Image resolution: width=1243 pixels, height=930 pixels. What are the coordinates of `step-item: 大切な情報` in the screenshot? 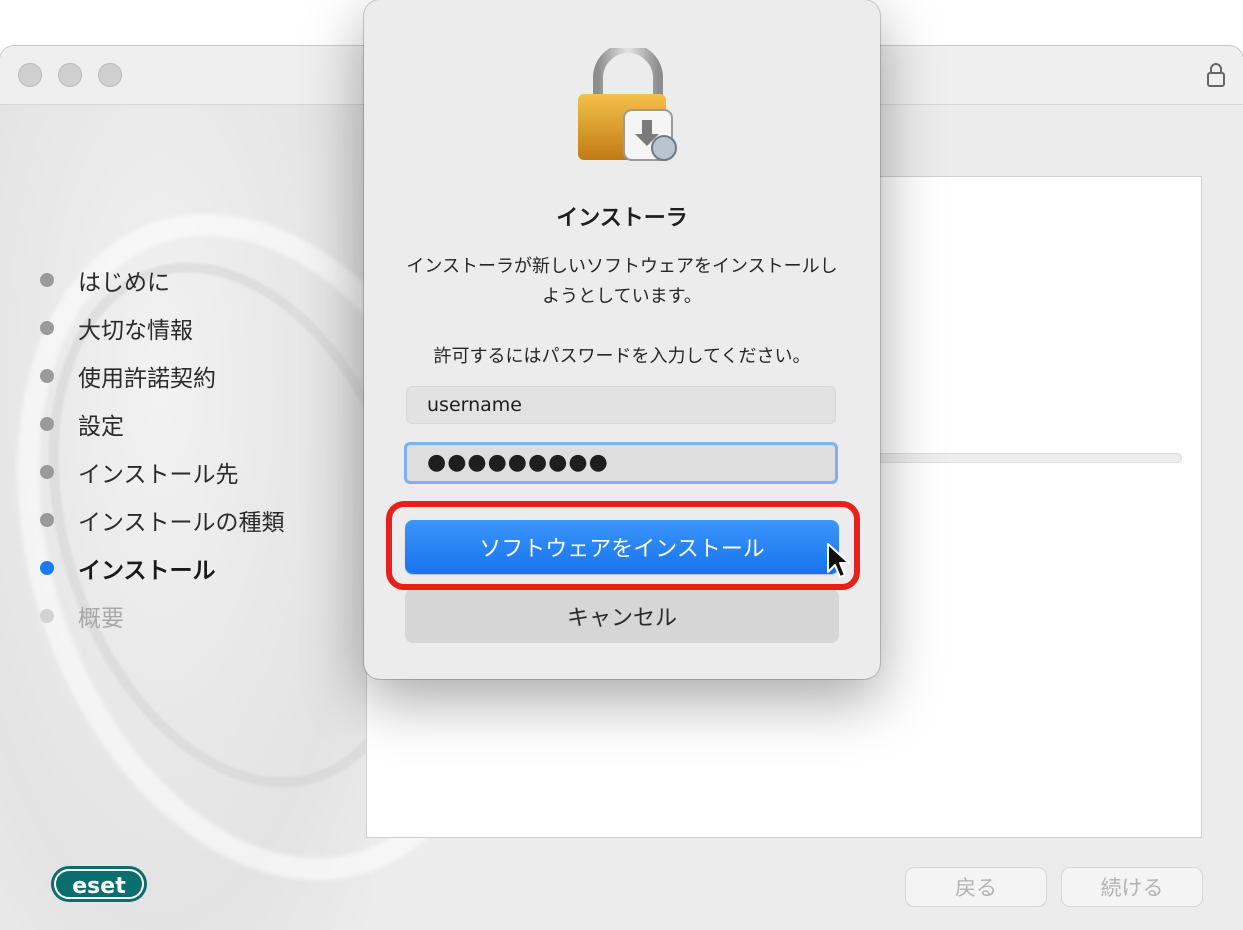 It's located at (162, 328).